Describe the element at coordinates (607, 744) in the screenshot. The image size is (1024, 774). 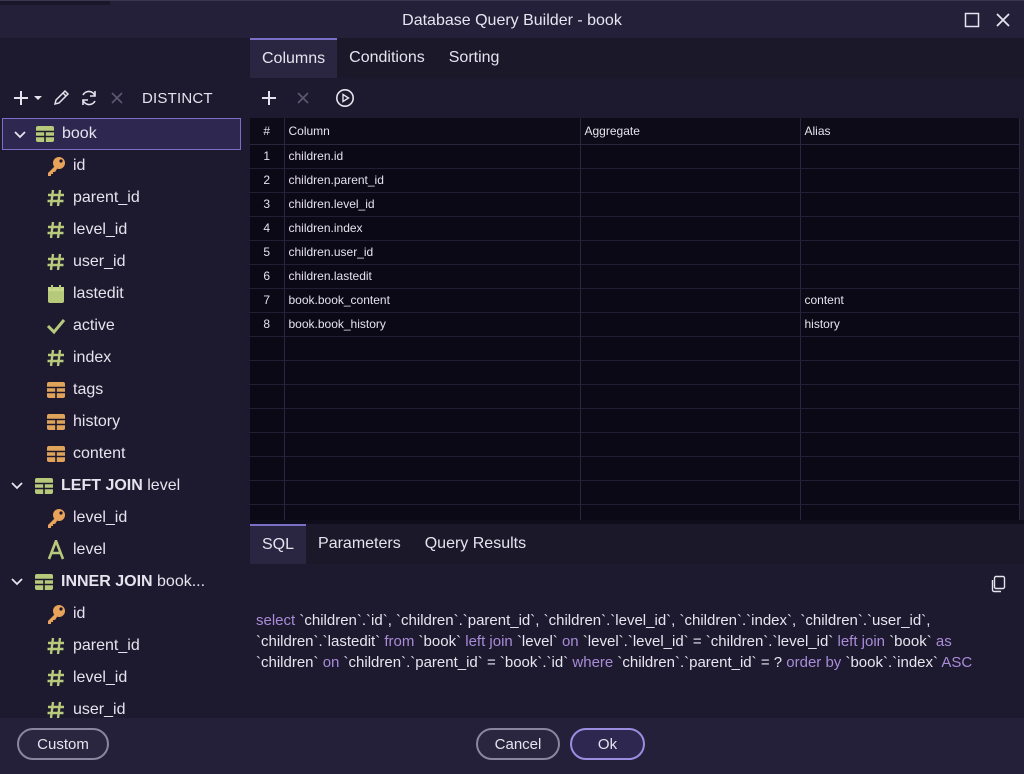
I see `ok-button: Ok` at that location.